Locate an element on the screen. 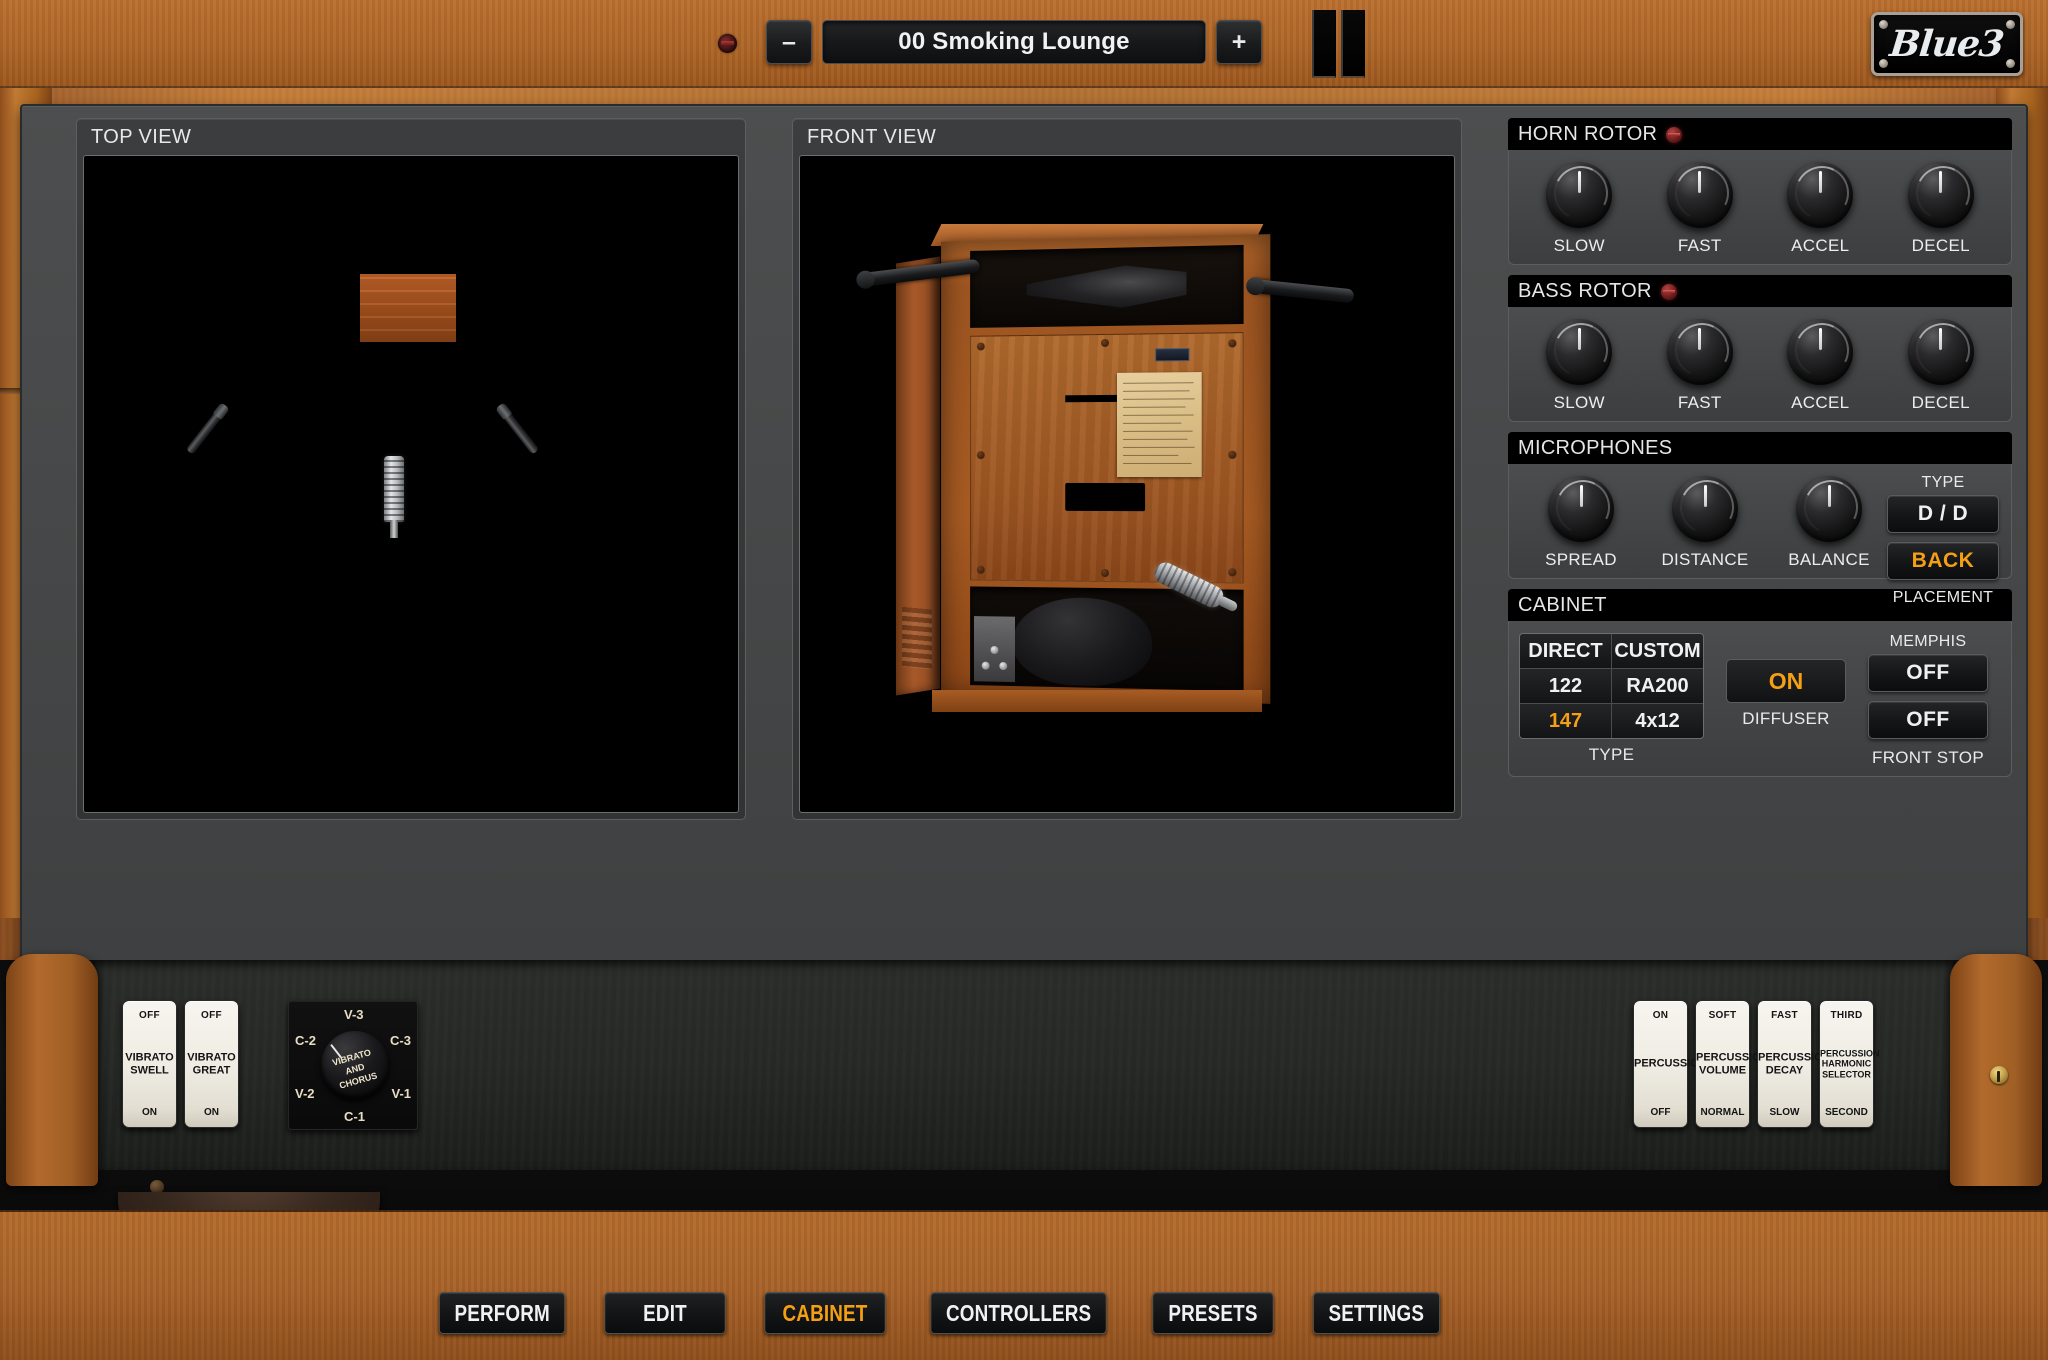  cabinet-type-direct: DIRECT is located at coordinates (1565, 651).